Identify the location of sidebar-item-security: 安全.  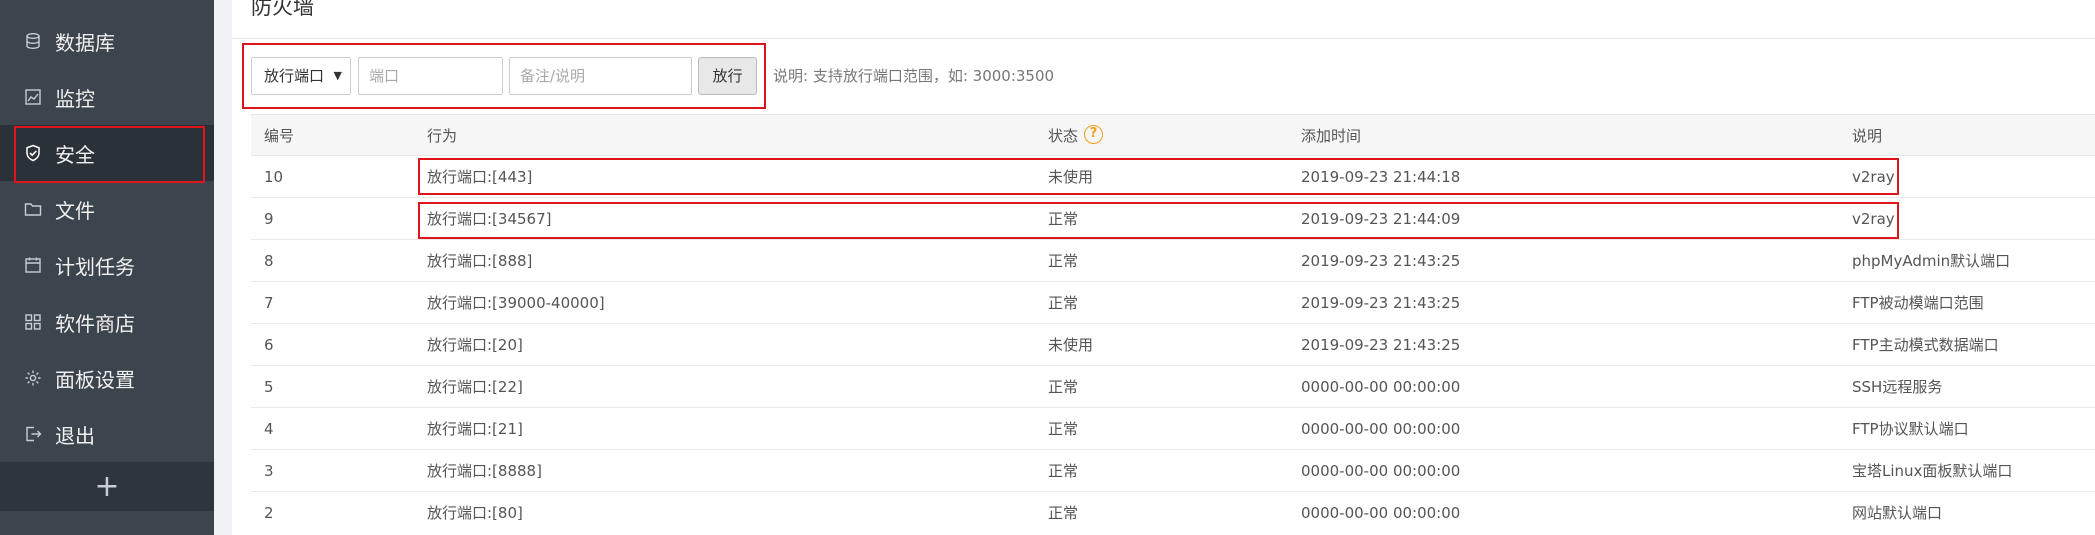
(107, 153).